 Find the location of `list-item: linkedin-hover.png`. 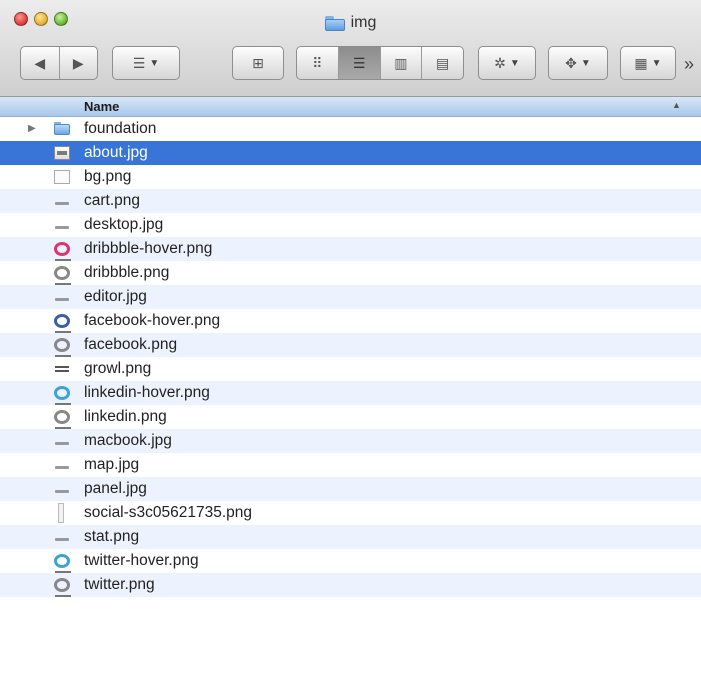

list-item: linkedin-hover.png is located at coordinates (350, 393).